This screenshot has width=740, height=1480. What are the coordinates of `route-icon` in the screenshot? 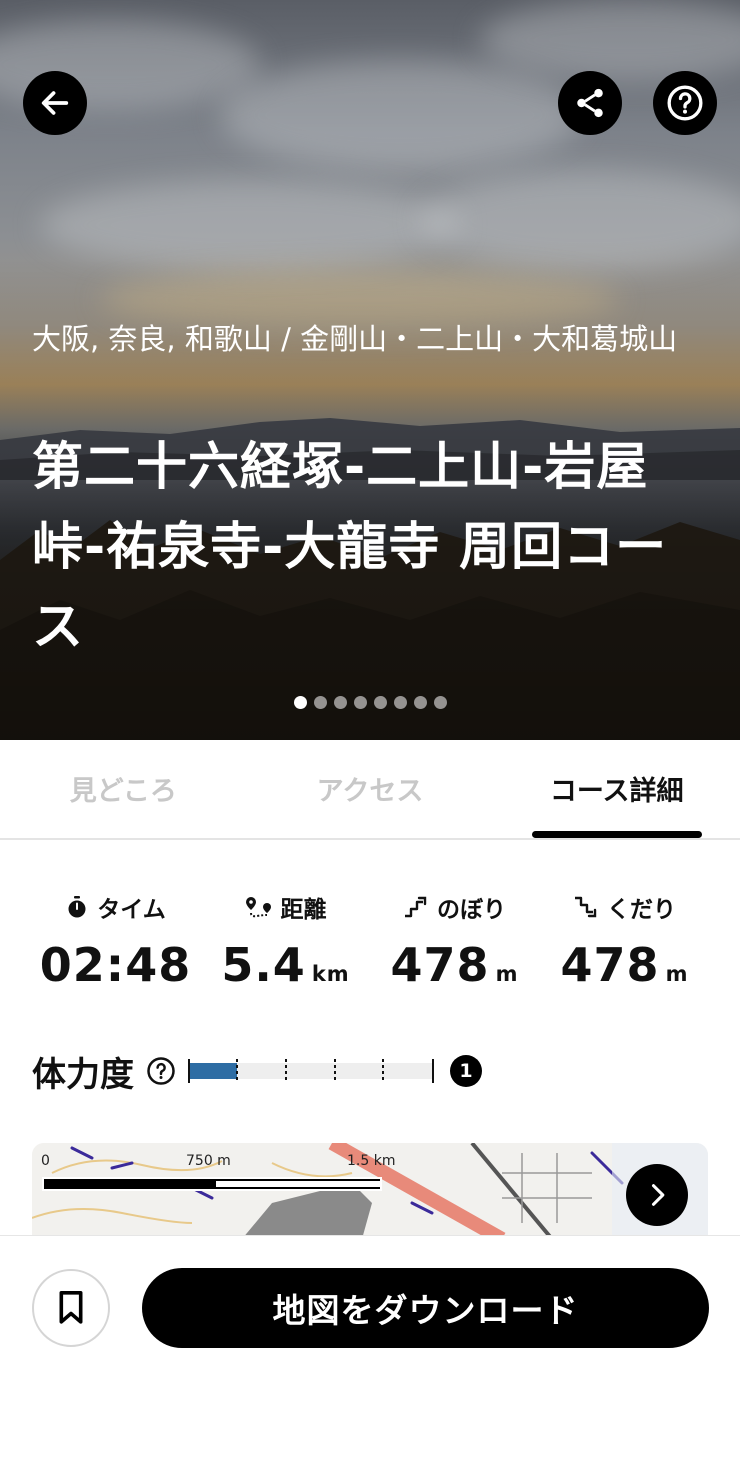 It's located at (258, 907).